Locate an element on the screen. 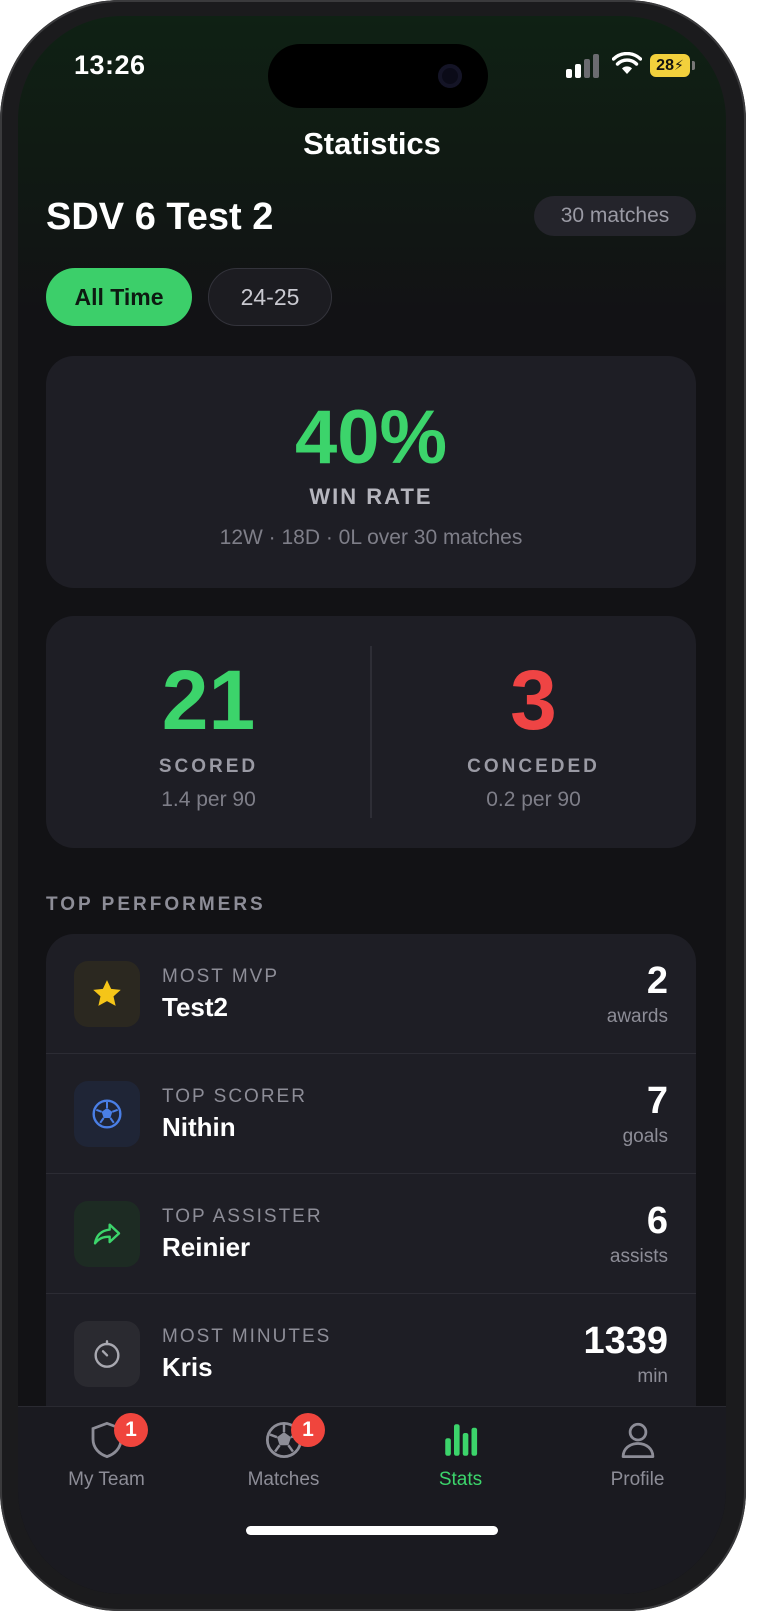  battery-icon: 28 ⚡ is located at coordinates (672, 65).